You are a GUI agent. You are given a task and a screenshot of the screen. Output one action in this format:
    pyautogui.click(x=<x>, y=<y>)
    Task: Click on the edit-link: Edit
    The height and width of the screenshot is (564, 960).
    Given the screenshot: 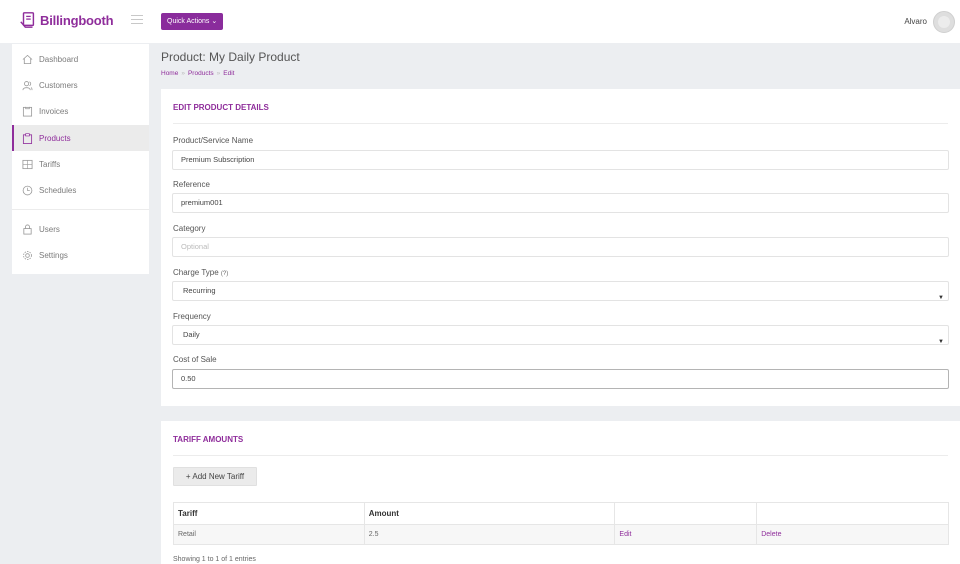 What is the action you would take?
    pyautogui.click(x=686, y=534)
    